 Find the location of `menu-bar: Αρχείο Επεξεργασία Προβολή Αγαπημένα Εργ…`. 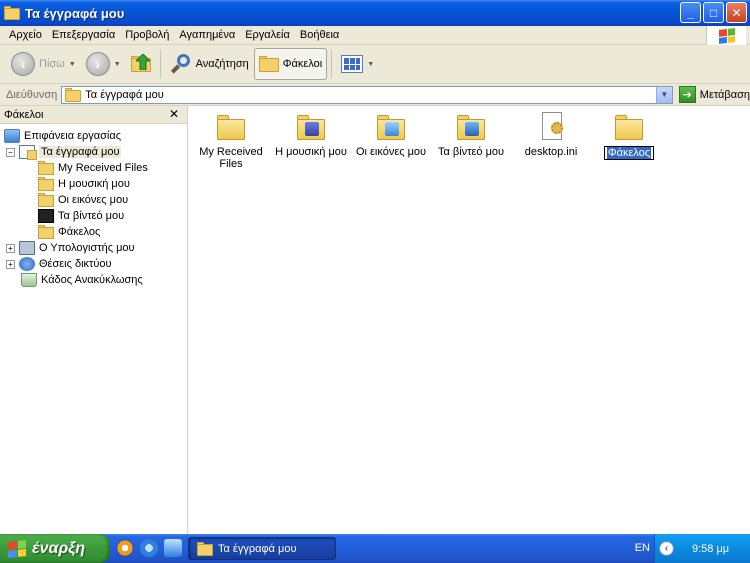

menu-bar: Αρχείο Επεξεργασία Προβολή Αγαπημένα Εργ… is located at coordinates (375, 35).